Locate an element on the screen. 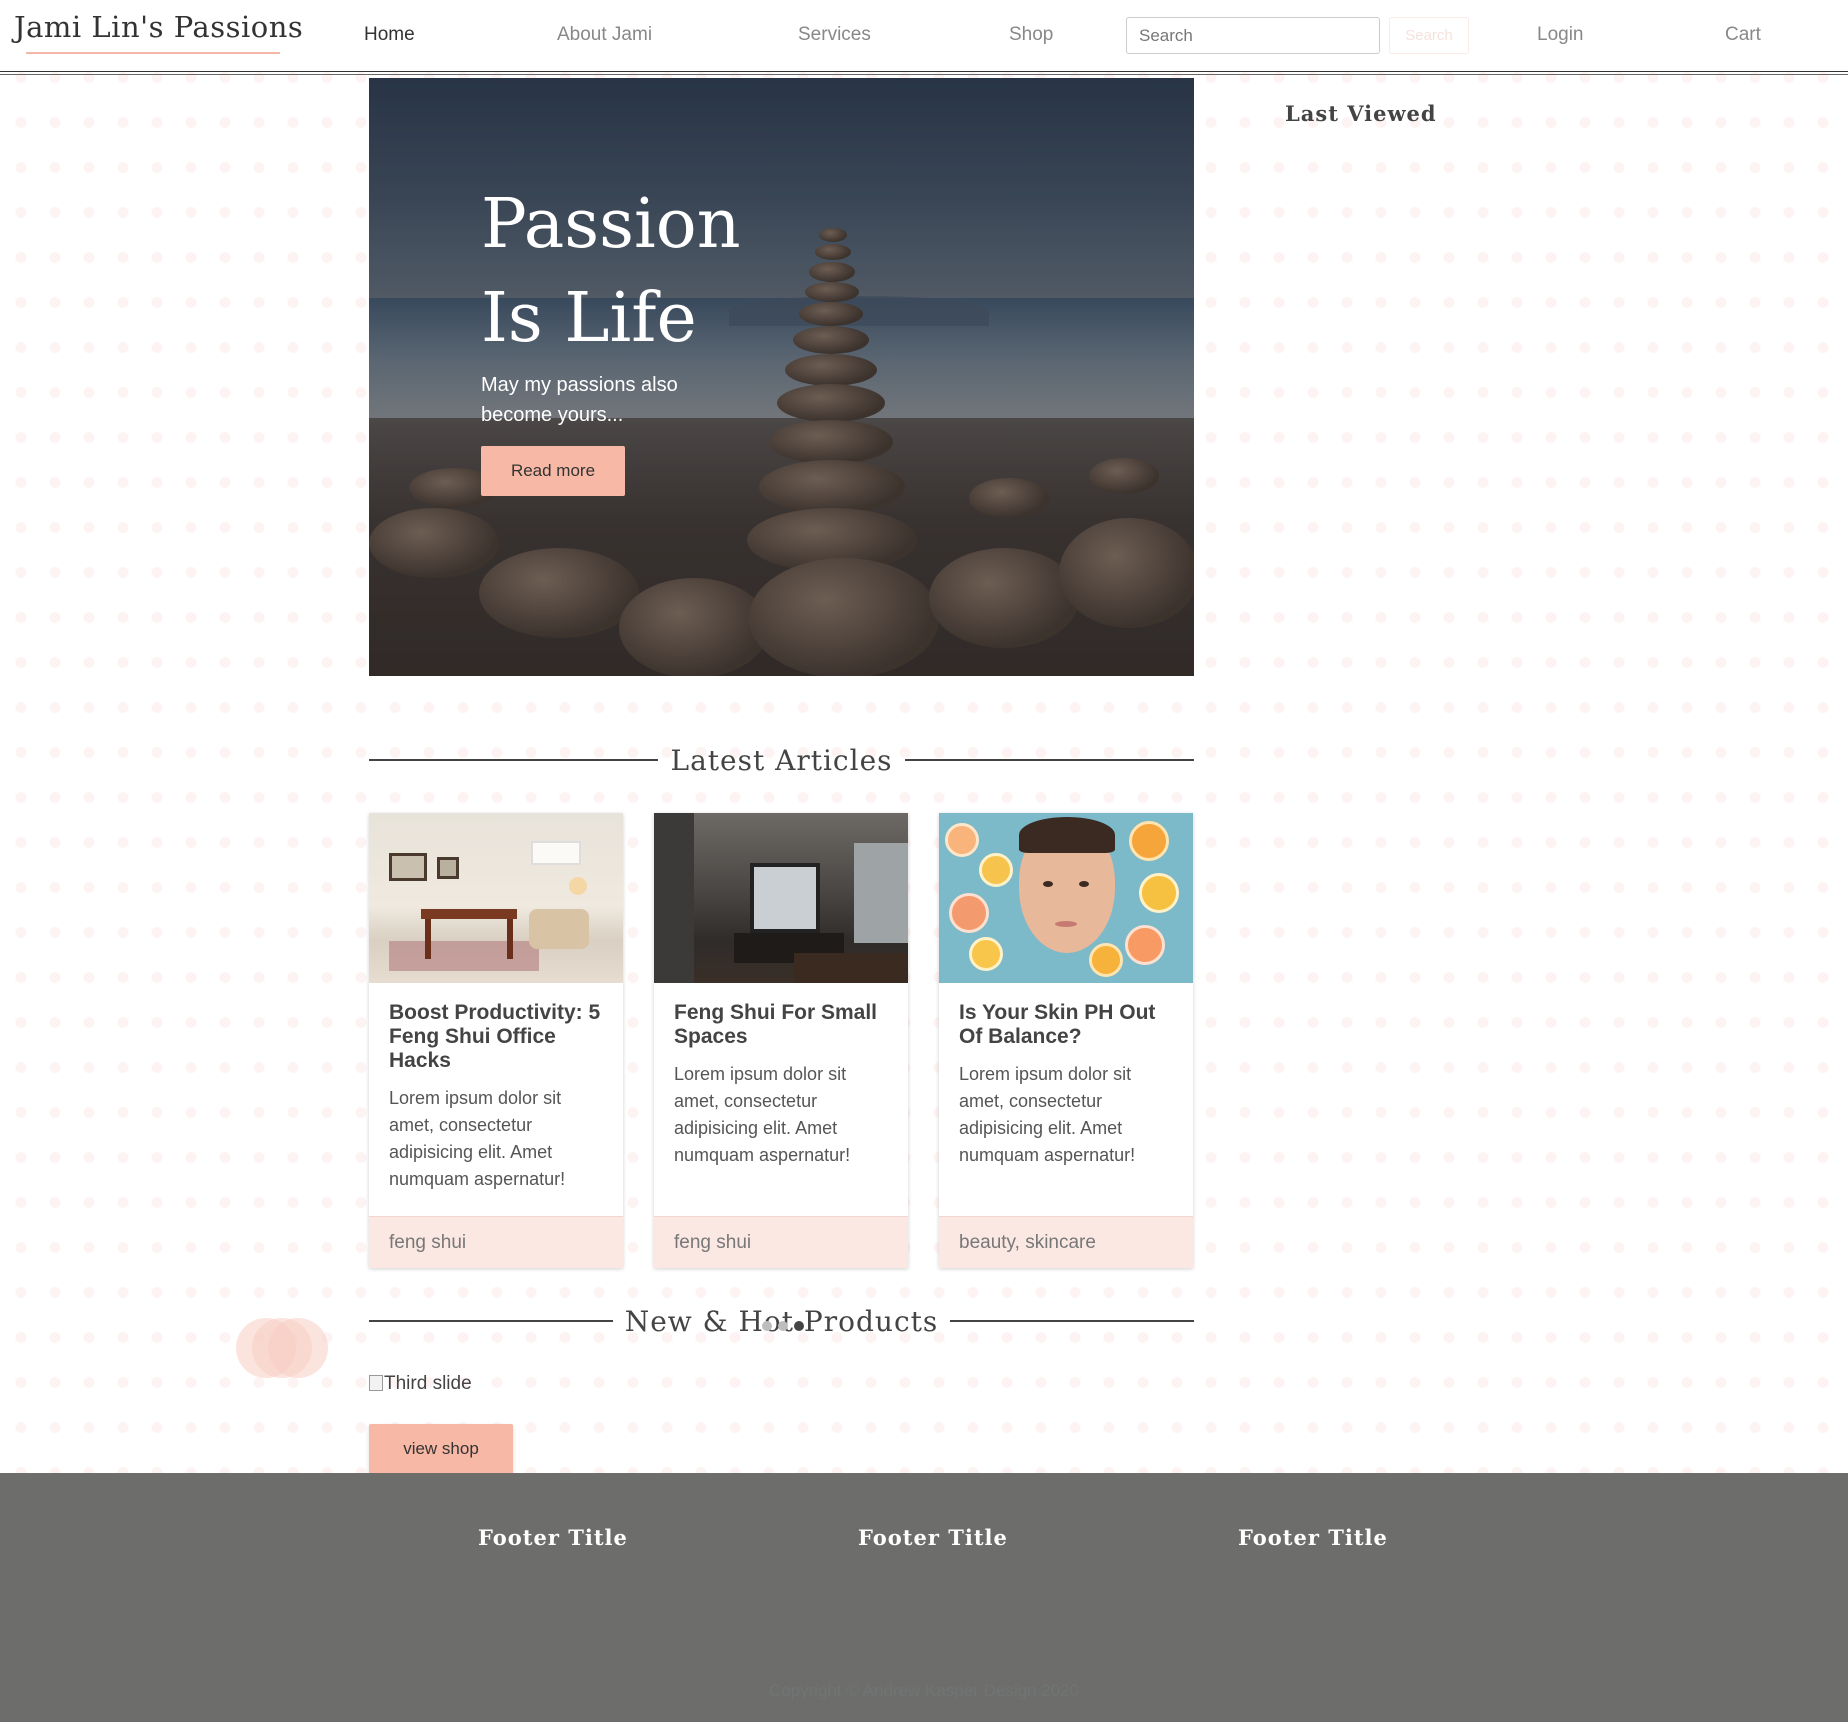  hero-title: Passion Is Life is located at coordinates (681, 272).